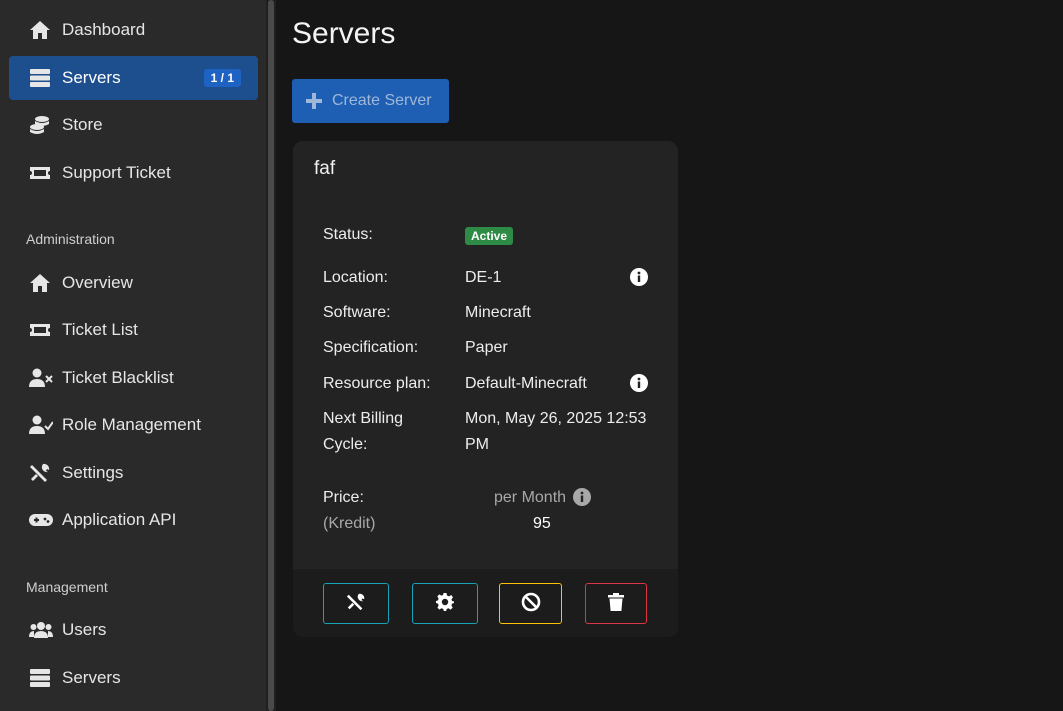  I want to click on manage-server-button, so click(356, 603).